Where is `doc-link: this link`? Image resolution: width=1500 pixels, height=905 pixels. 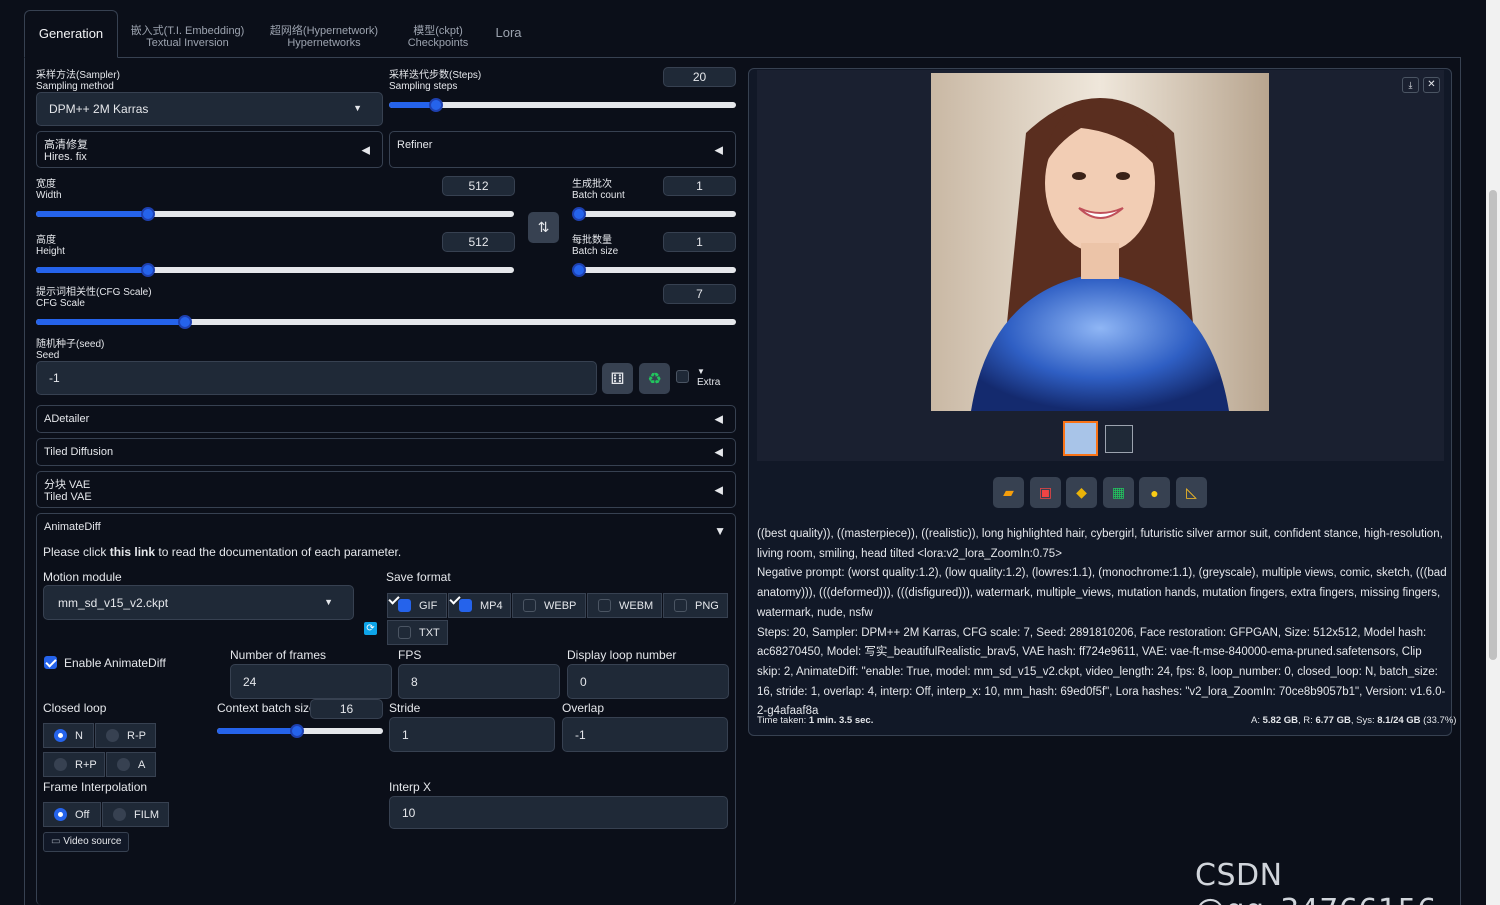 doc-link: this link is located at coordinates (132, 552).